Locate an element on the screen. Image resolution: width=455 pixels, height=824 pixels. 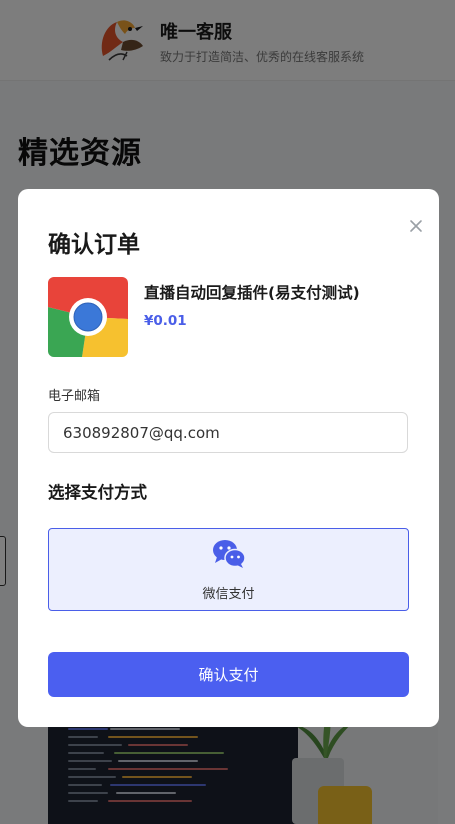
payment-option-label: 微信支付 is located at coordinates (228, 594).